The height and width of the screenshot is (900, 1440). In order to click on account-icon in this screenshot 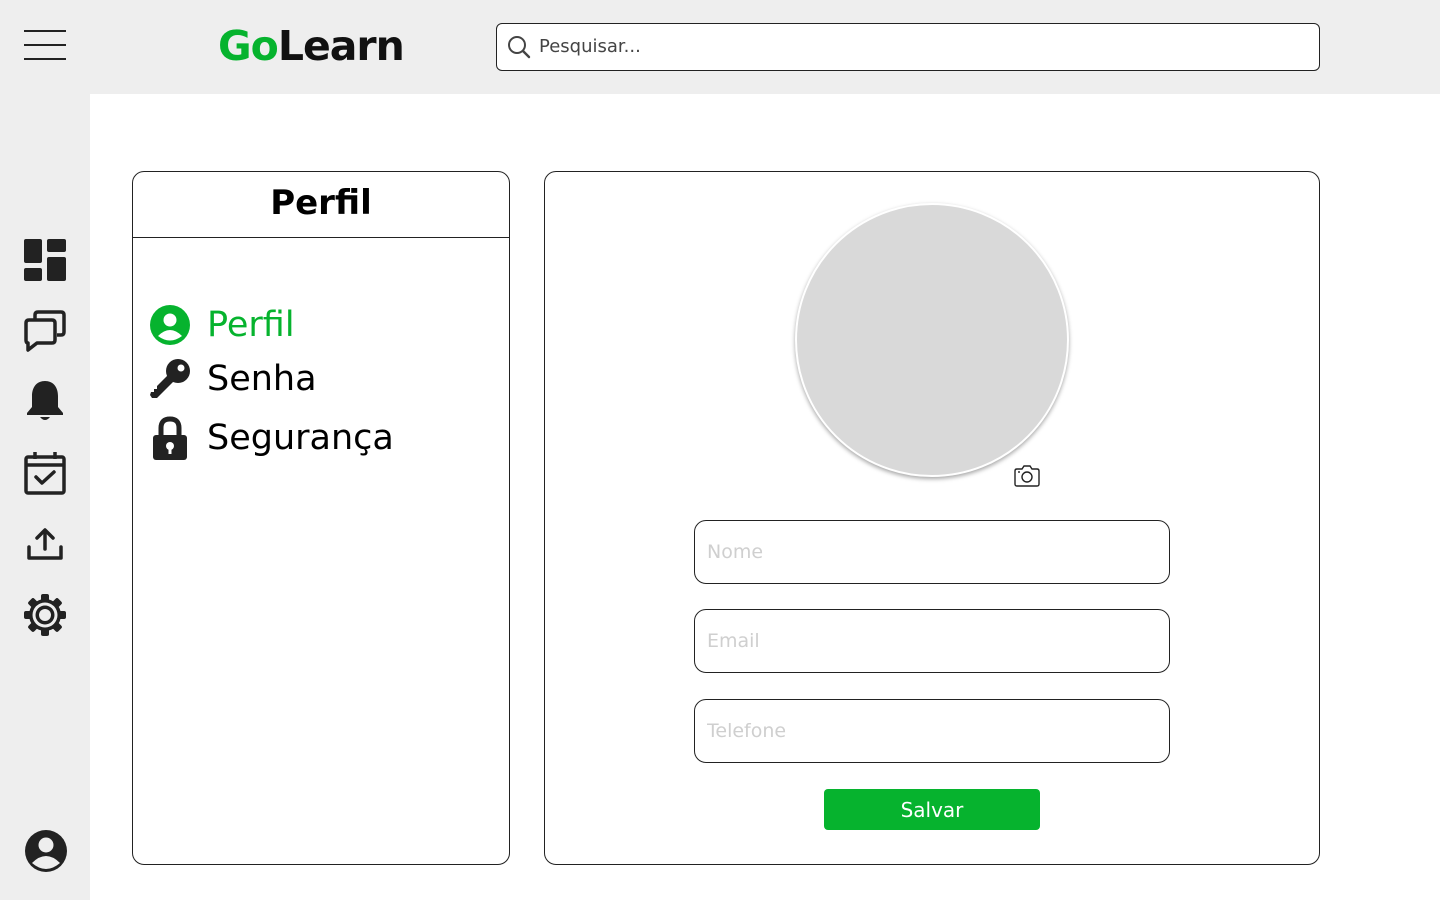, I will do `click(46, 851)`.